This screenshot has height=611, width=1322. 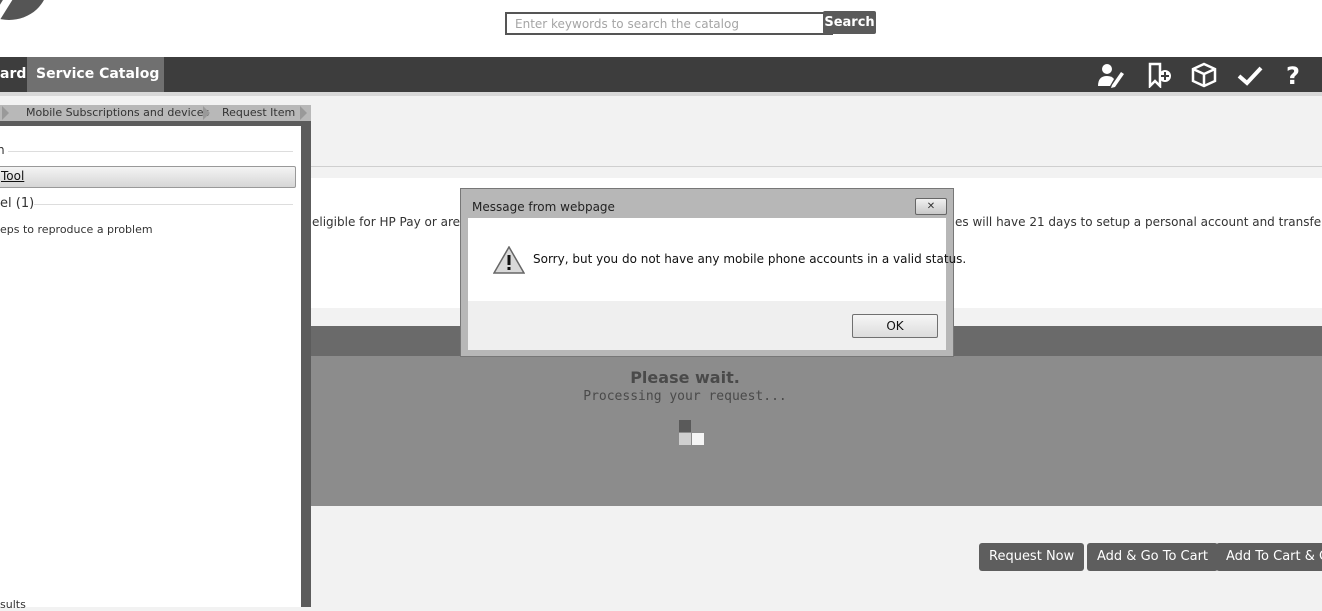 I want to click on divider, so click(x=816, y=166).